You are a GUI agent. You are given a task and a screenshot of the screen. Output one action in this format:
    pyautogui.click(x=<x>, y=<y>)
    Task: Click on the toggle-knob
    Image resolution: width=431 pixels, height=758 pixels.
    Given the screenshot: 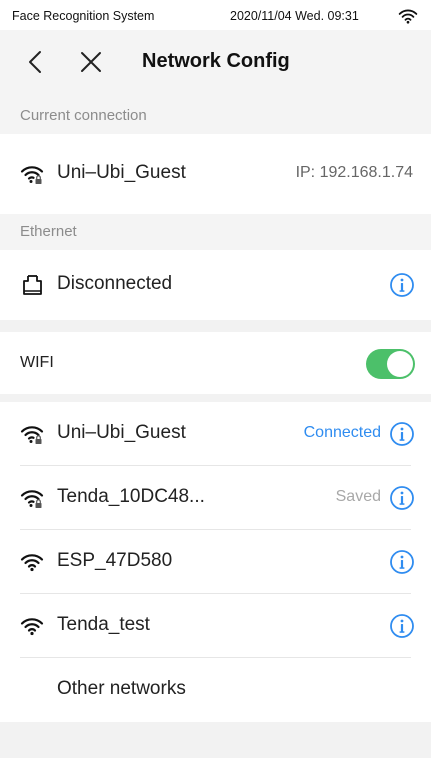 What is the action you would take?
    pyautogui.click(x=400, y=364)
    